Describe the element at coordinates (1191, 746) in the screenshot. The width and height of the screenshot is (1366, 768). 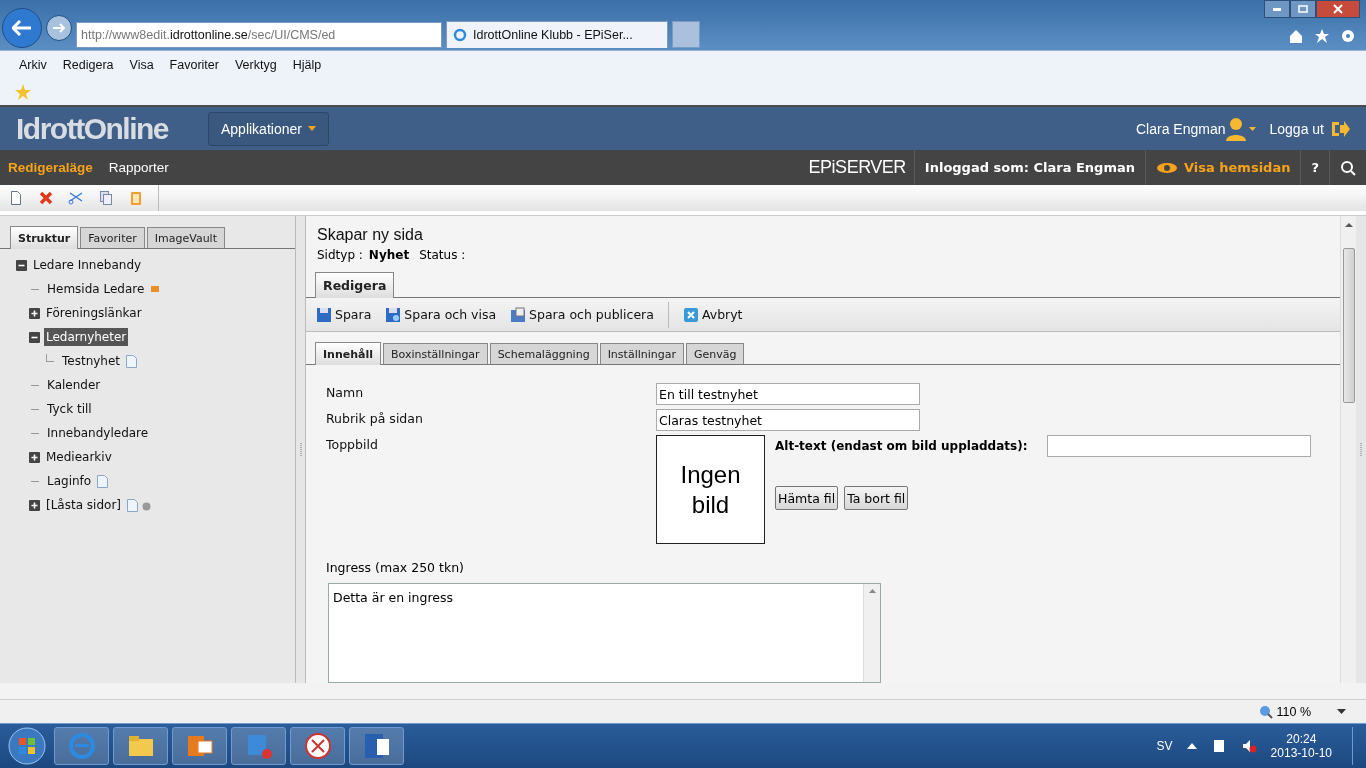
I see `tray-arrow-icon` at that location.